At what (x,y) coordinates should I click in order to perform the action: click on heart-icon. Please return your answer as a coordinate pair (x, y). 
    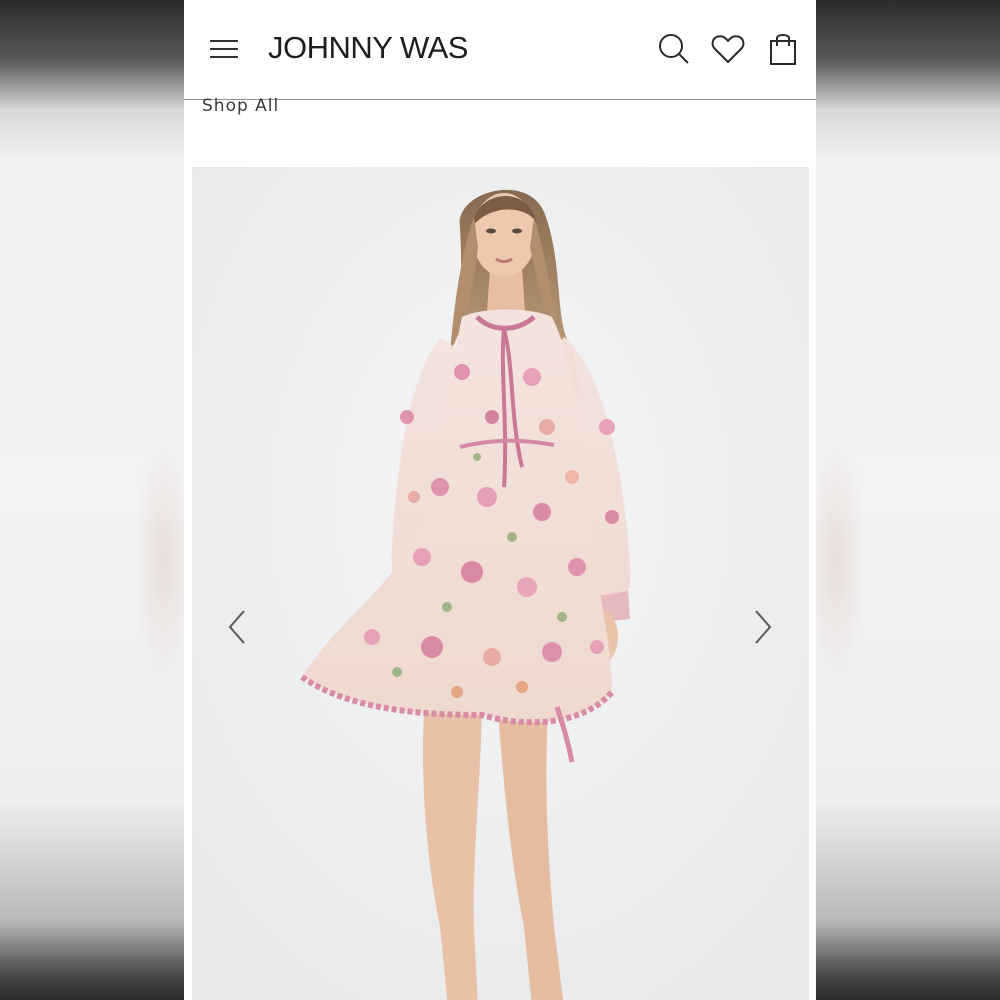
    Looking at the image, I should click on (728, 49).